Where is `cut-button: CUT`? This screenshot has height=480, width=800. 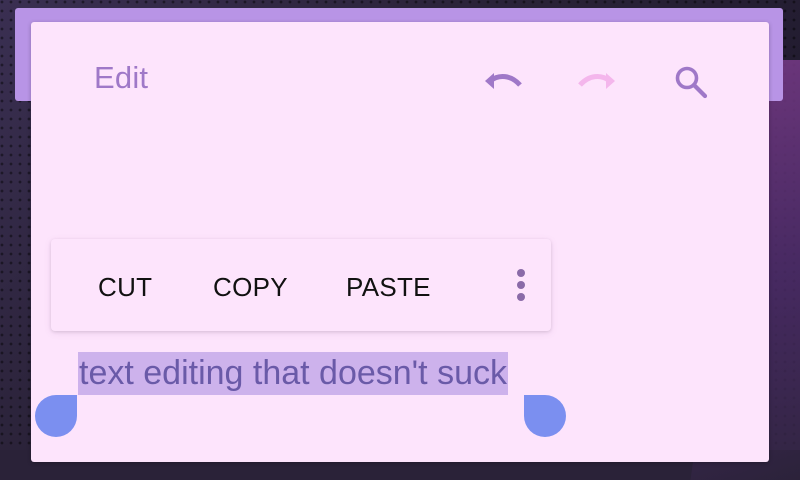
cut-button: CUT is located at coordinates (125, 287).